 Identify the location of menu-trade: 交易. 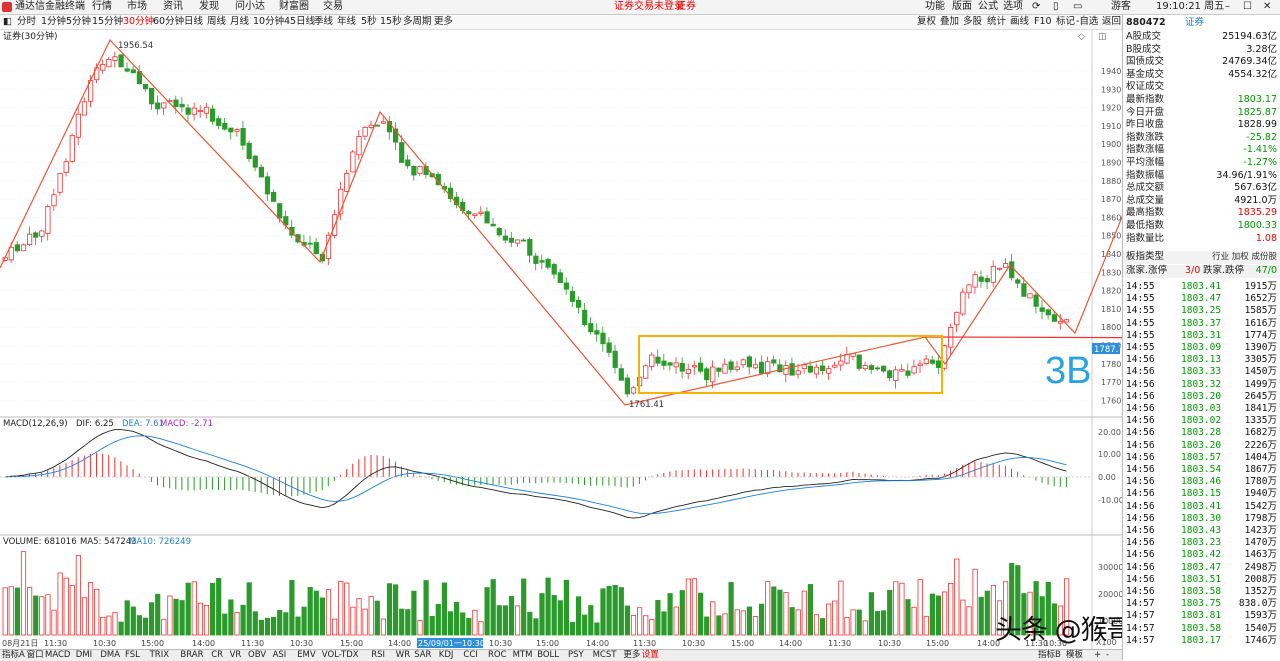
(333, 7).